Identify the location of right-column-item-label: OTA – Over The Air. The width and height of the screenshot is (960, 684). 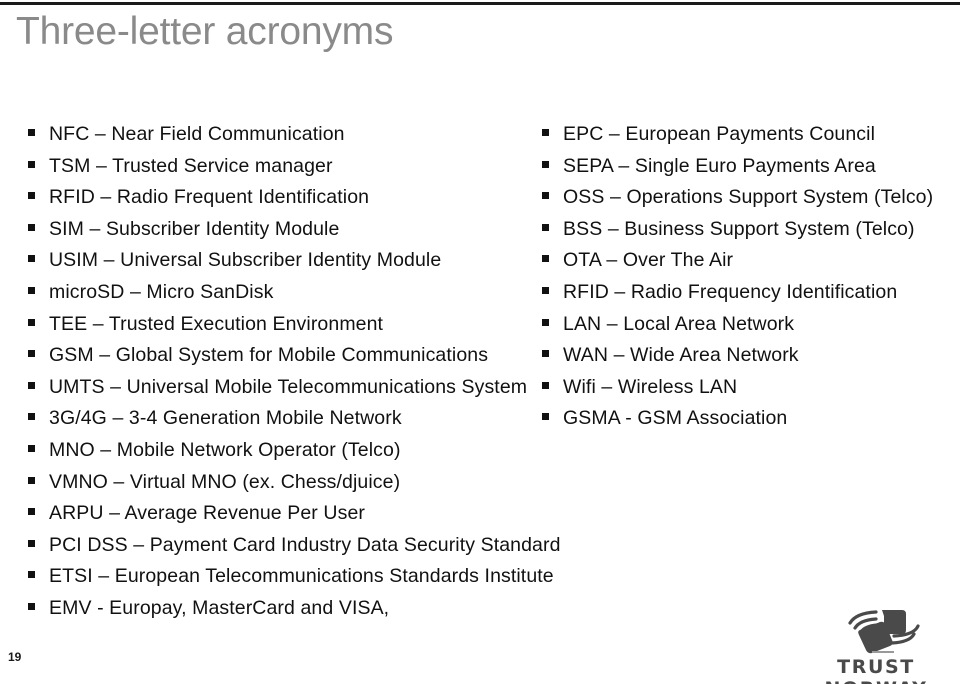
(648, 260).